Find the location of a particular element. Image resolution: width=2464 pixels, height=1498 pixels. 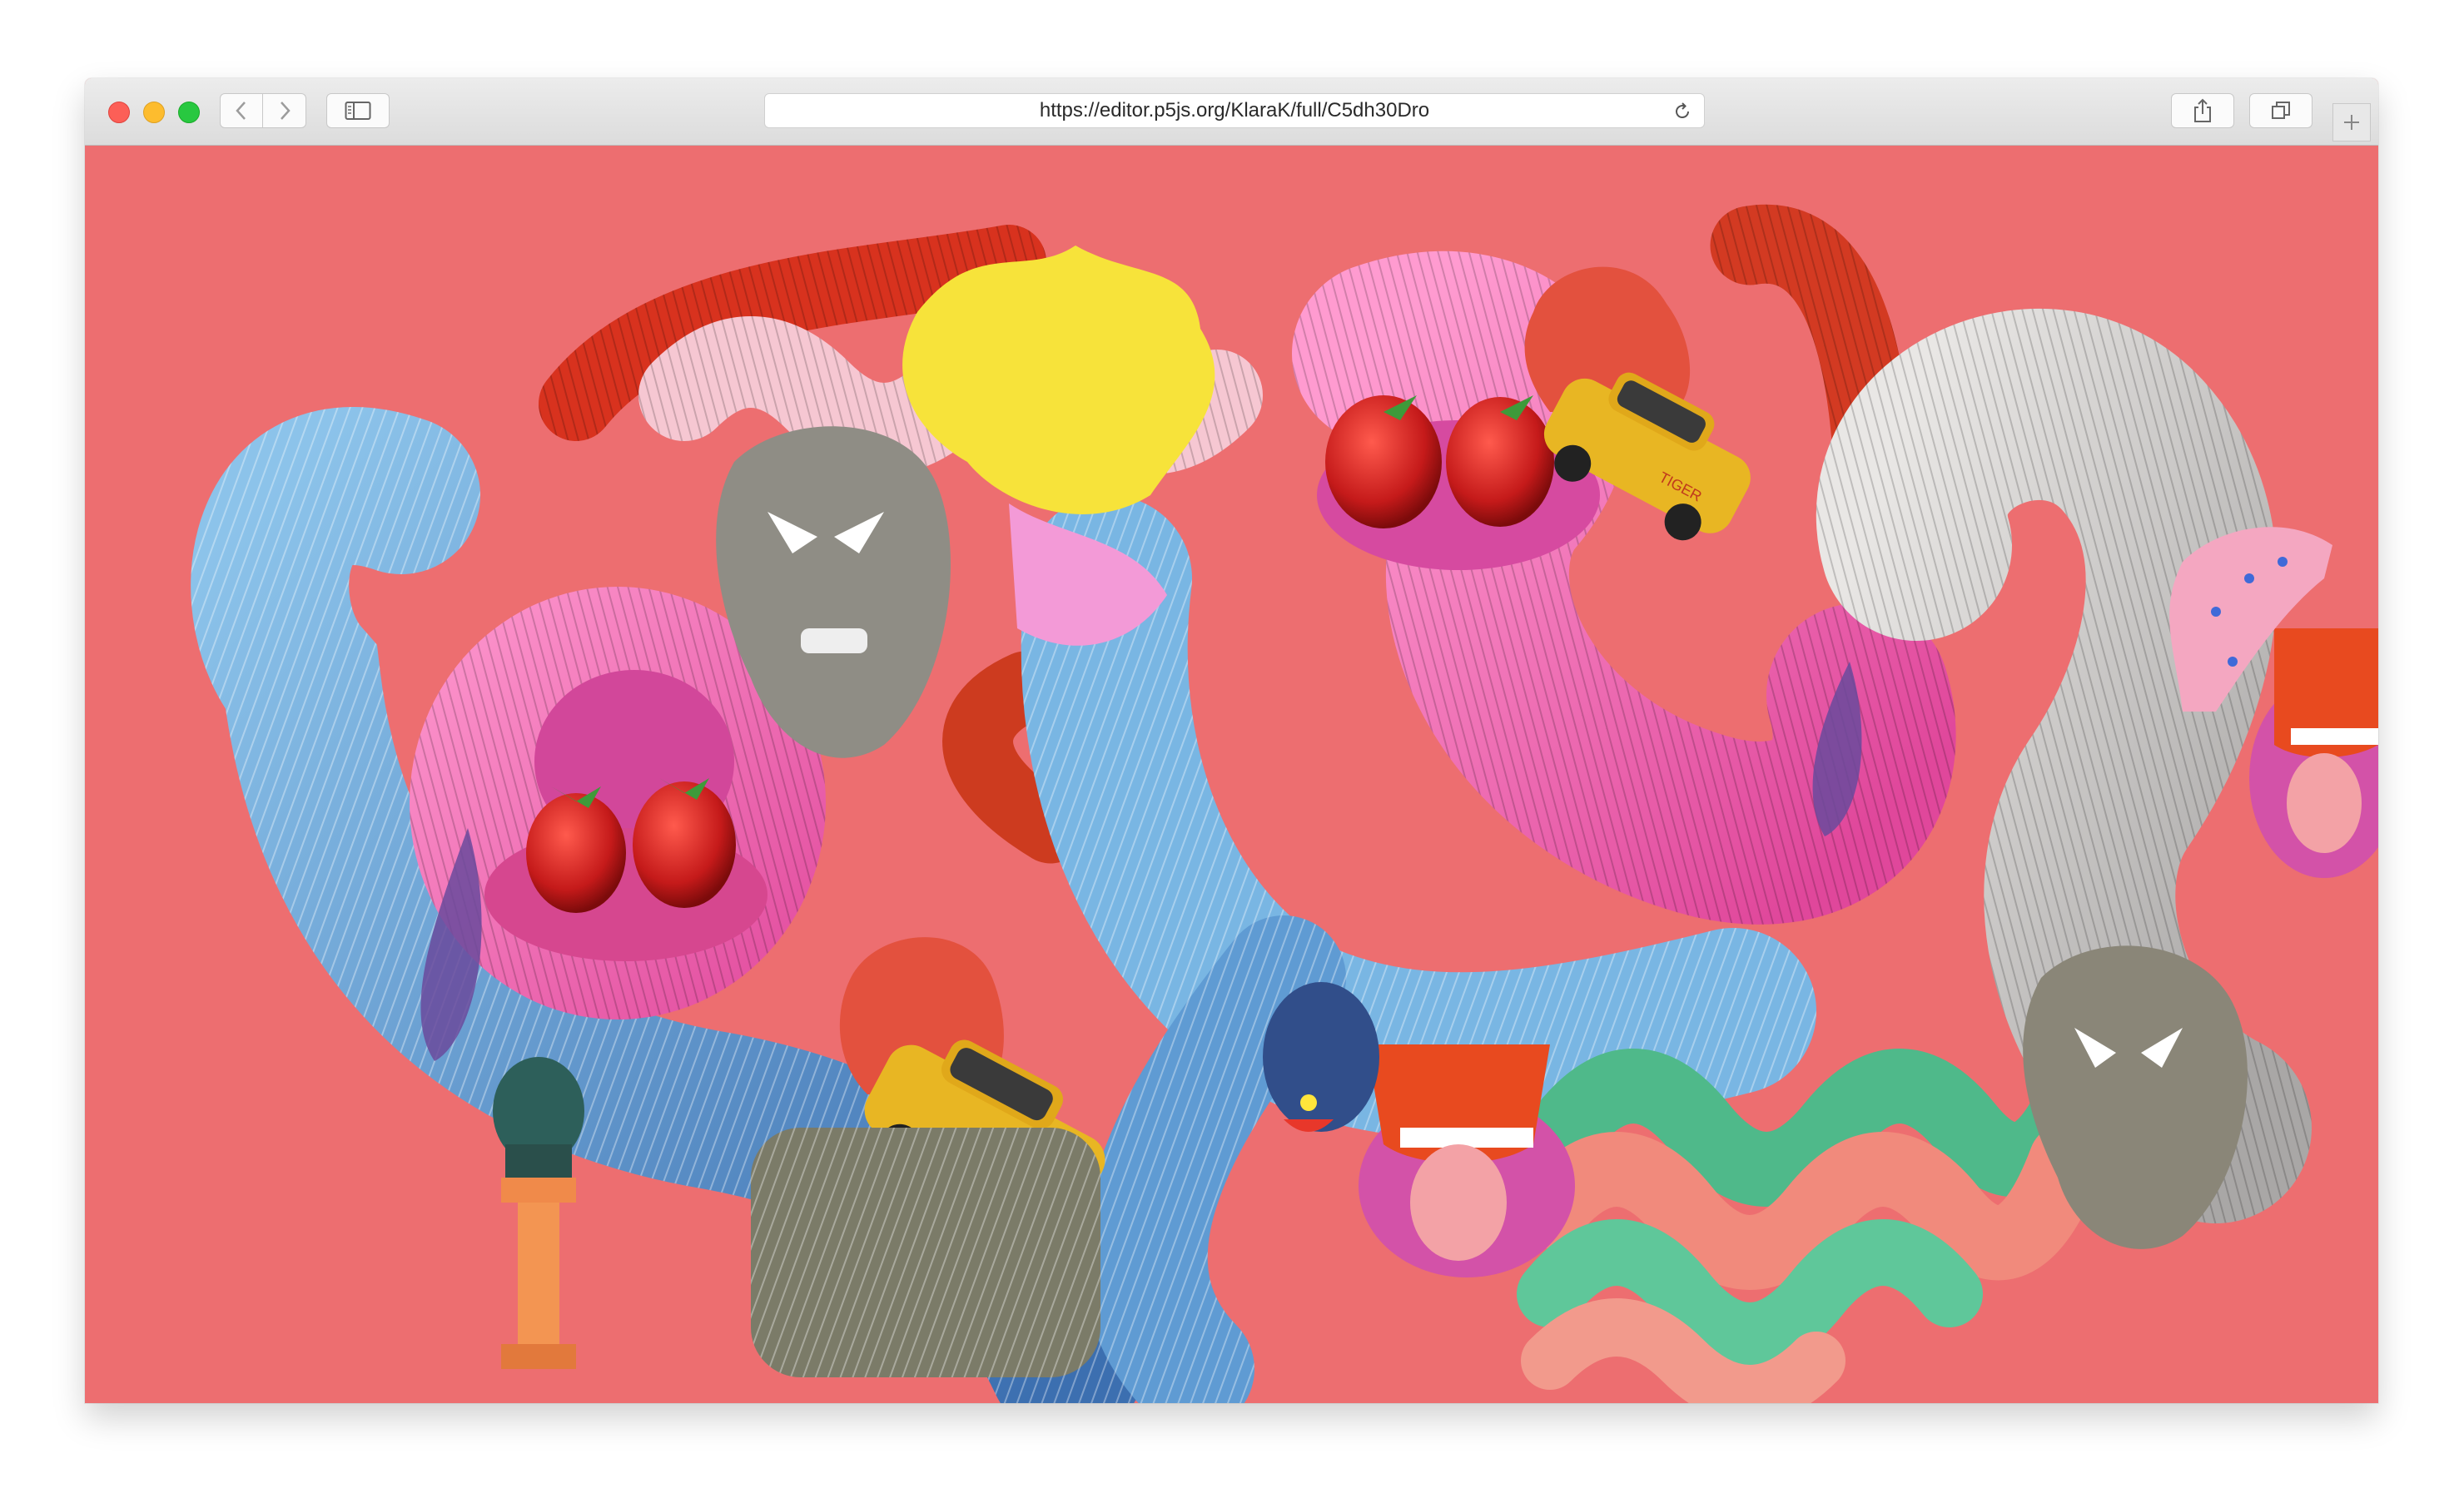

tongue-mouth-right is located at coordinates (2313, 753).